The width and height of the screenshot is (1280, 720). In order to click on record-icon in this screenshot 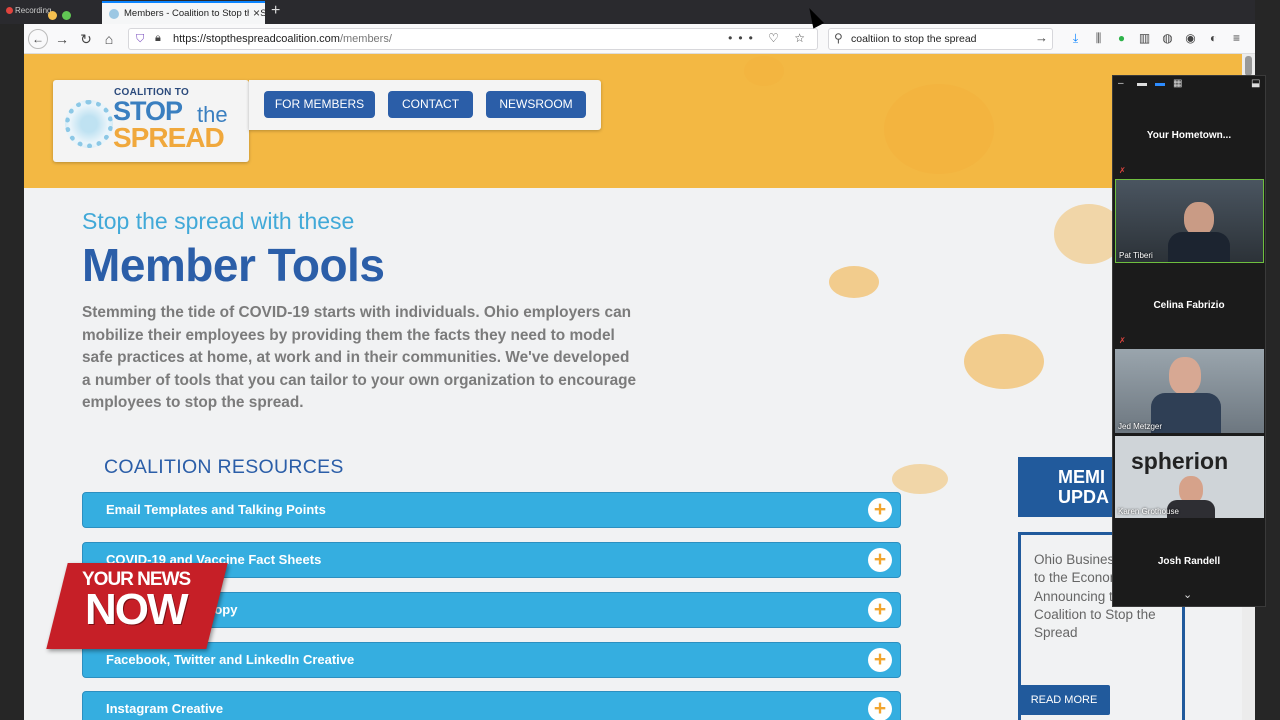, I will do `click(9, 10)`.